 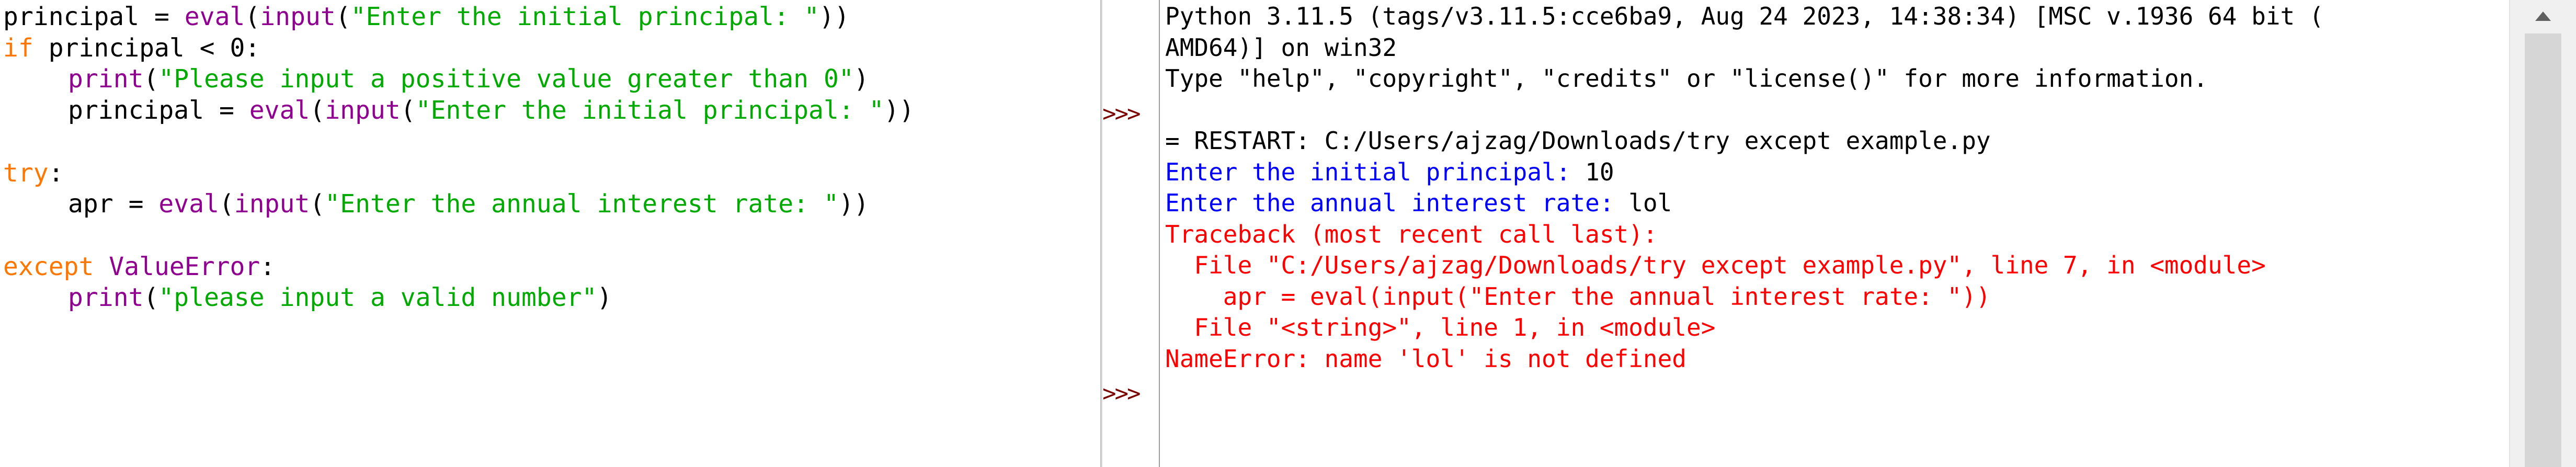 I want to click on code-token: "please input a valid number", so click(x=378, y=298).